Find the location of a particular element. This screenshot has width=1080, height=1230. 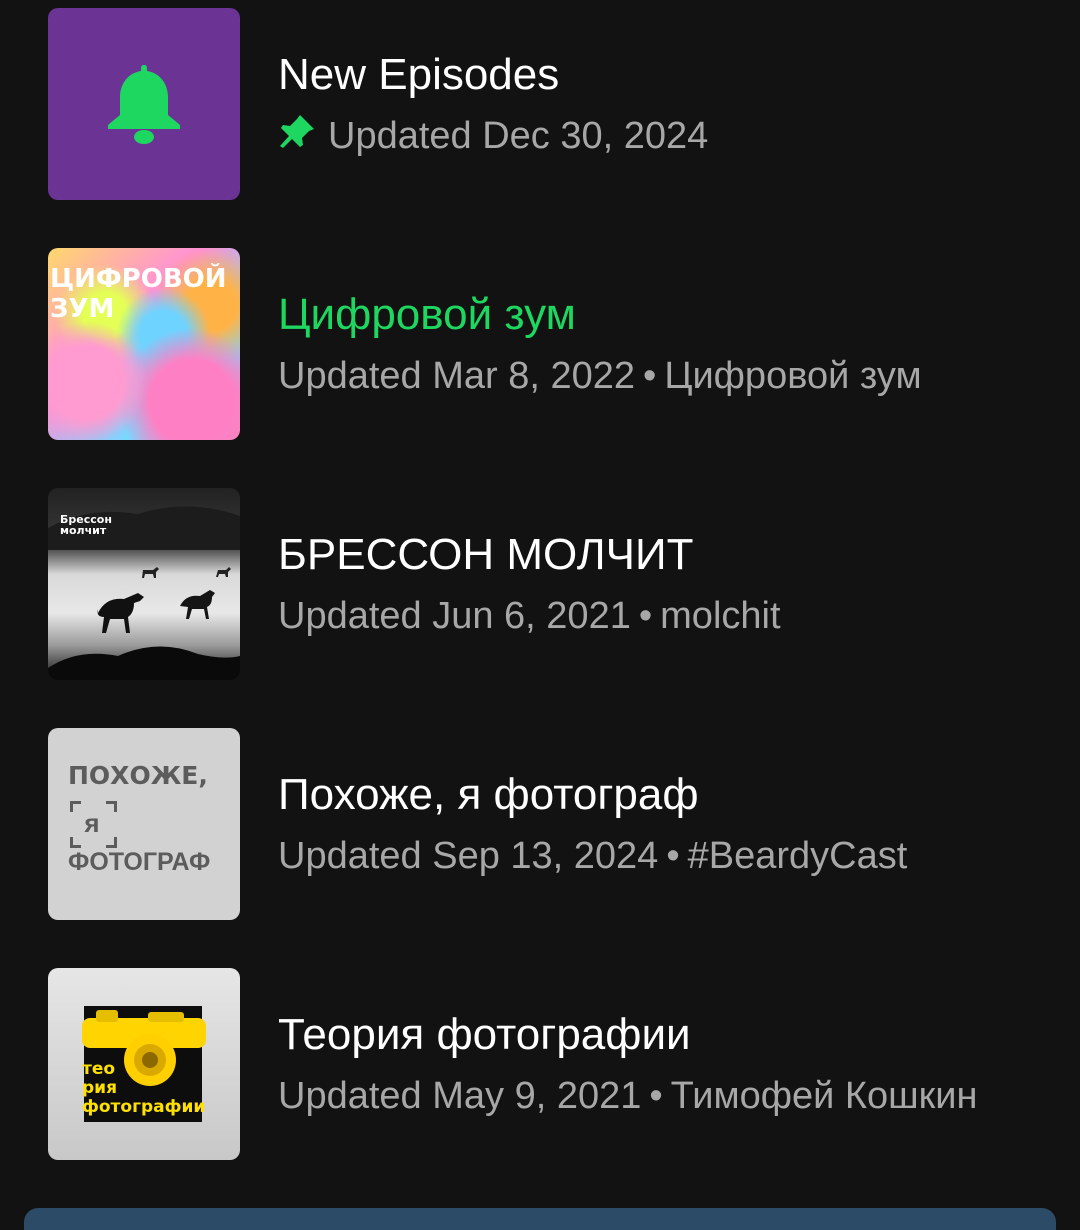

item-owner: #BeardyCast is located at coordinates (797, 856).